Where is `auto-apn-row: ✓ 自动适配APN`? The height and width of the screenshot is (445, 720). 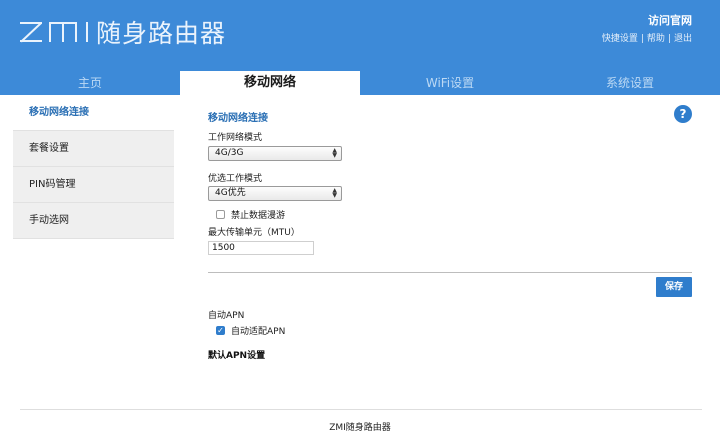
auto-apn-row: ✓ 自动适配APN is located at coordinates (250, 330).